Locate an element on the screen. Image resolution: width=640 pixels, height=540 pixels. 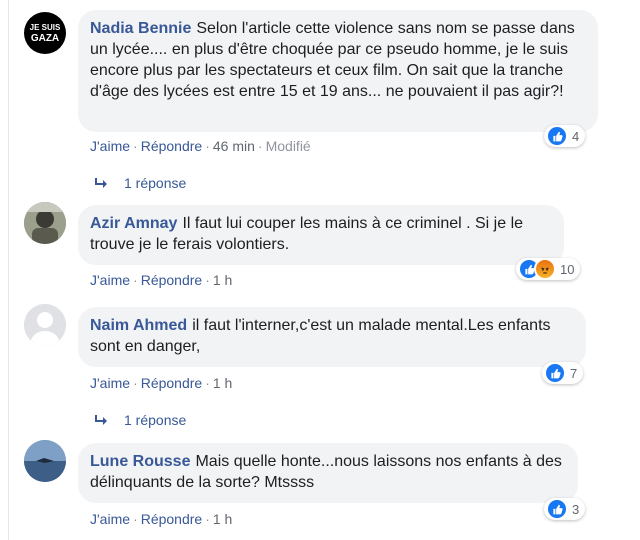
svg-text: JE SUIS is located at coordinates (45, 27).